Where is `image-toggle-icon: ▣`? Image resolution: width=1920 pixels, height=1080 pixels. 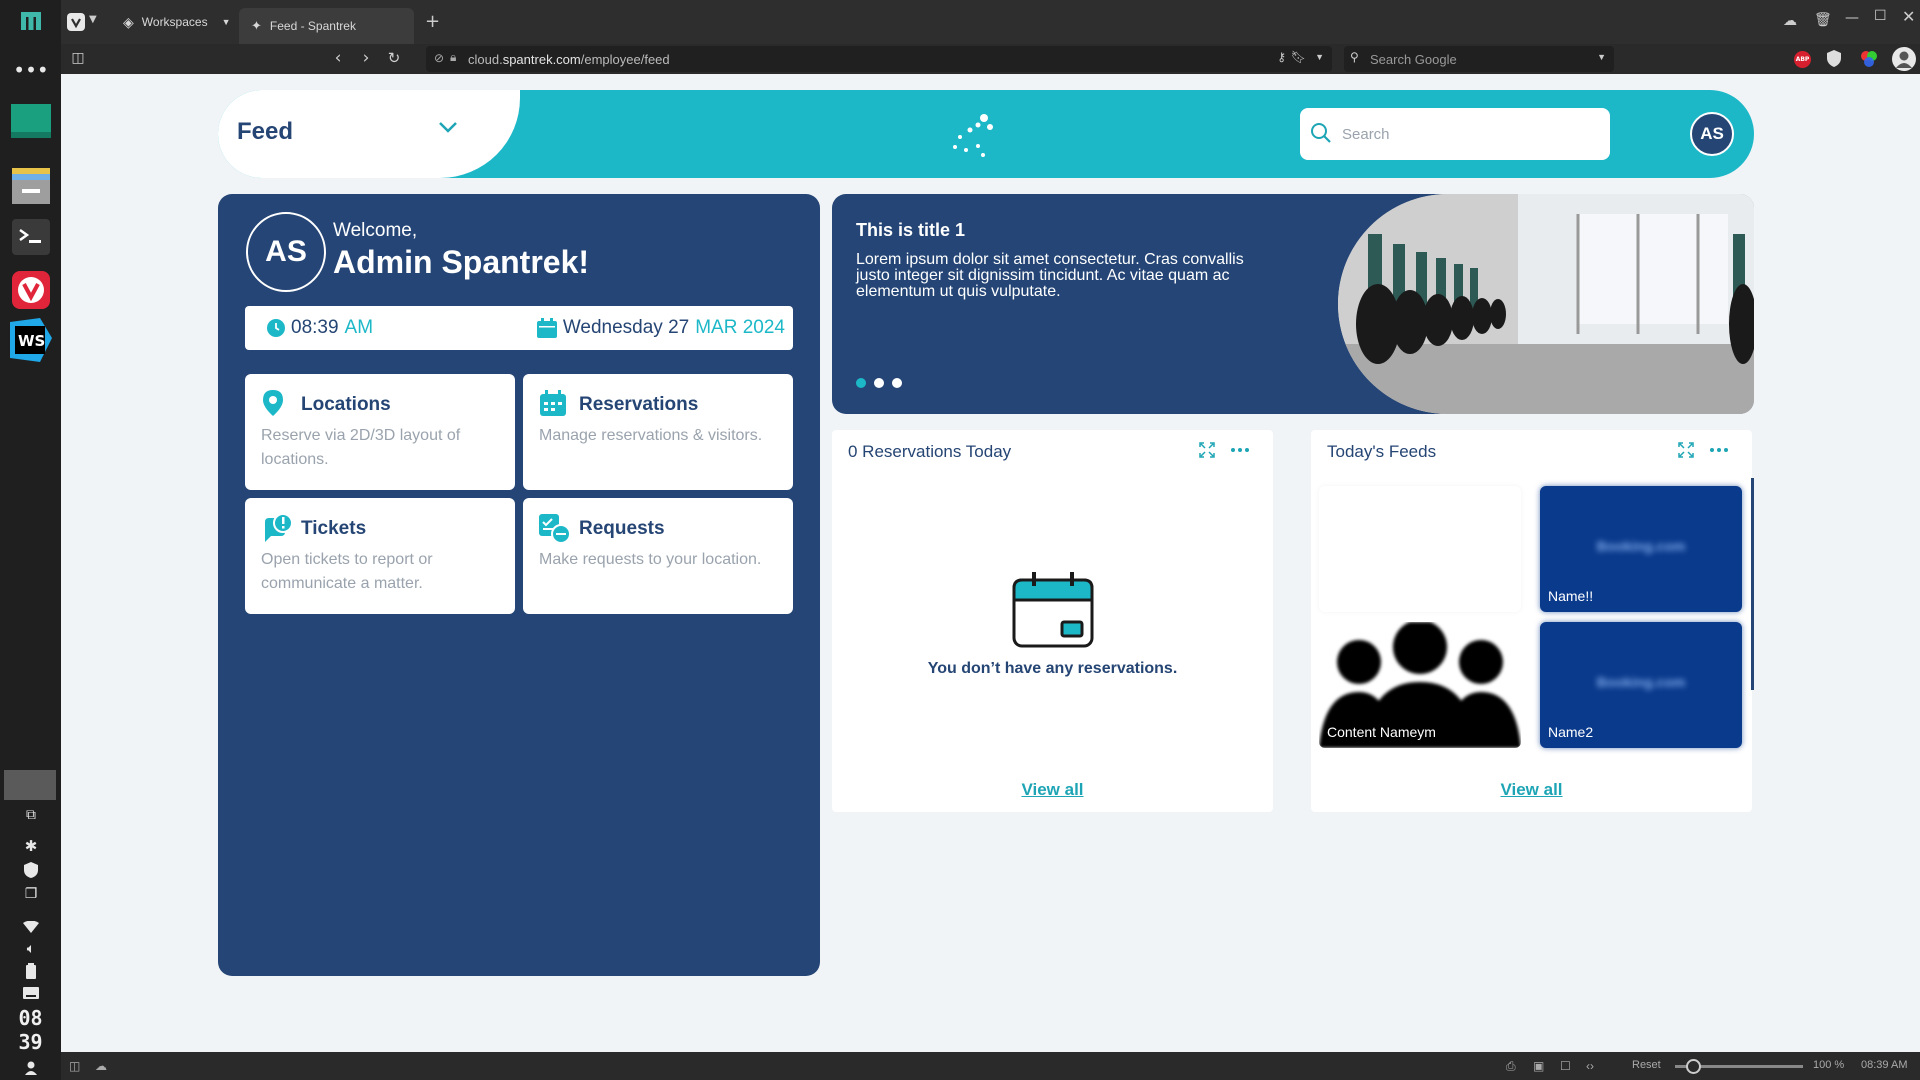 image-toggle-icon: ▣ is located at coordinates (1538, 1066).